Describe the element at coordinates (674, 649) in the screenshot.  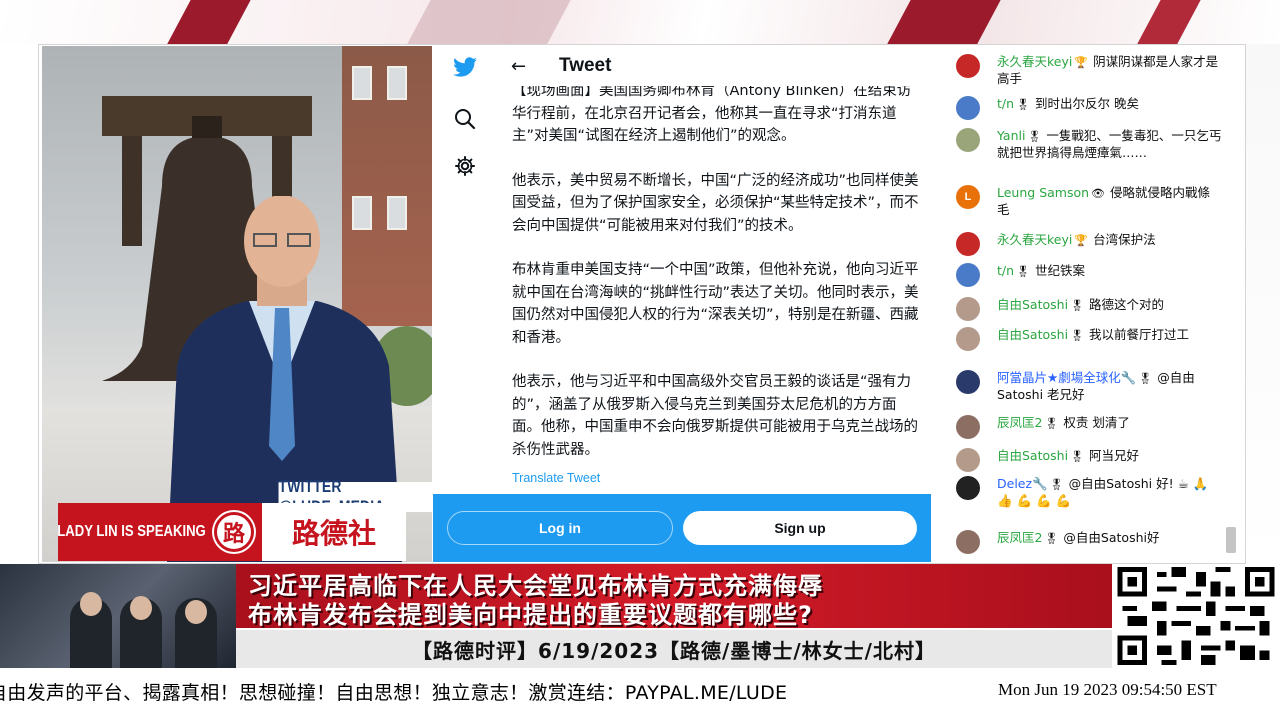
I see `program-title: 【路德时评】6/19/2023【路德/墨博士/林女士/北村】` at that location.